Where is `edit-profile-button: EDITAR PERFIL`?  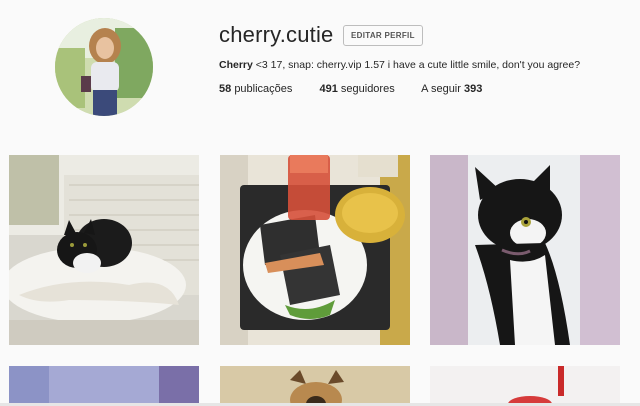 edit-profile-button: EDITAR PERFIL is located at coordinates (383, 35).